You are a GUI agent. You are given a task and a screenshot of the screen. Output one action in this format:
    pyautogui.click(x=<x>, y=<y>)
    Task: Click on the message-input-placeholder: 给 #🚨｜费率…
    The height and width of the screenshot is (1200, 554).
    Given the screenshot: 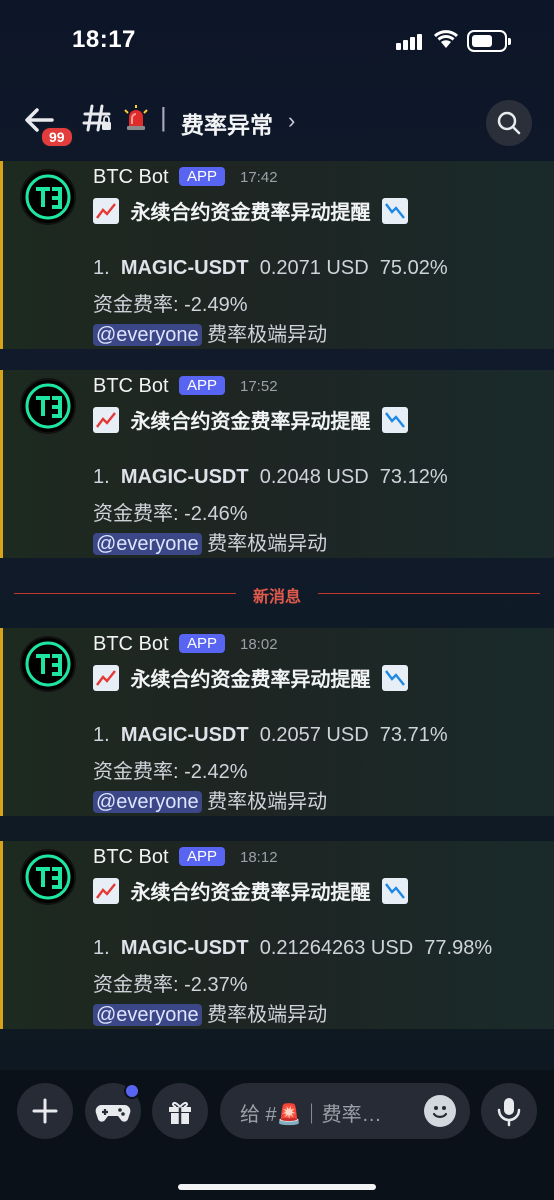 What is the action you would take?
    pyautogui.click(x=311, y=1115)
    